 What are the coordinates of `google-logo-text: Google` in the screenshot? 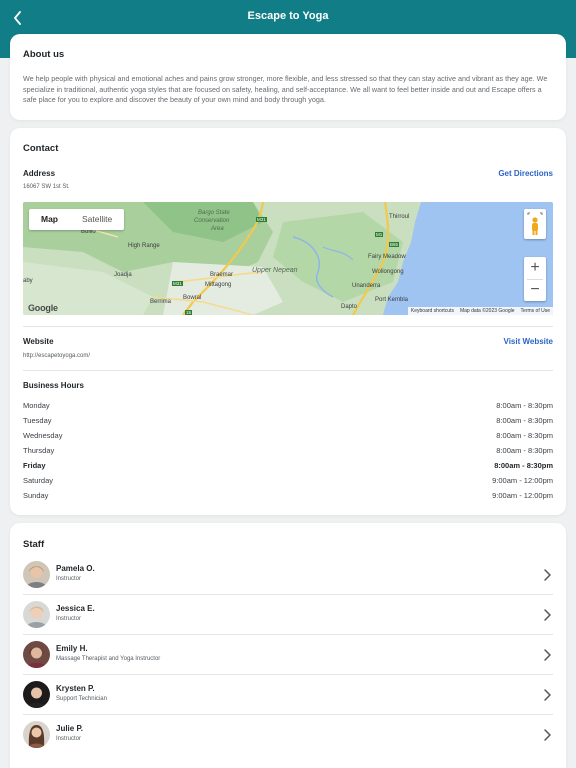 It's located at (43, 308).